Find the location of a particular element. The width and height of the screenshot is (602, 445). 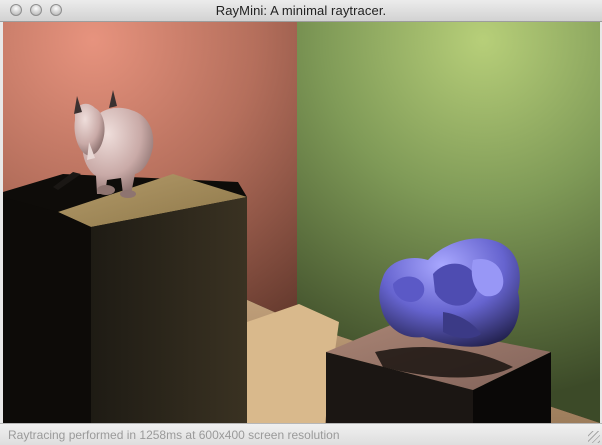

left-pedestal-front is located at coordinates (169, 310).